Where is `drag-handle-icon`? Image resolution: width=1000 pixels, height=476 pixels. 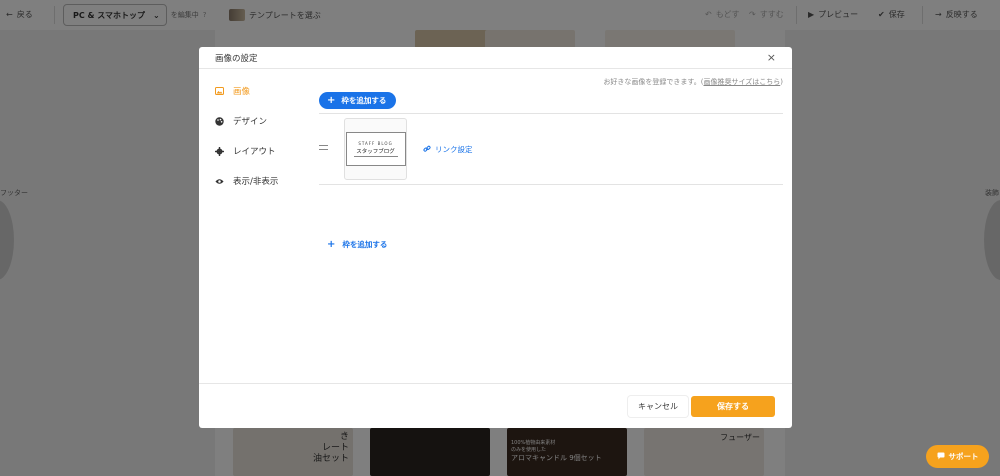 drag-handle-icon is located at coordinates (323, 147).